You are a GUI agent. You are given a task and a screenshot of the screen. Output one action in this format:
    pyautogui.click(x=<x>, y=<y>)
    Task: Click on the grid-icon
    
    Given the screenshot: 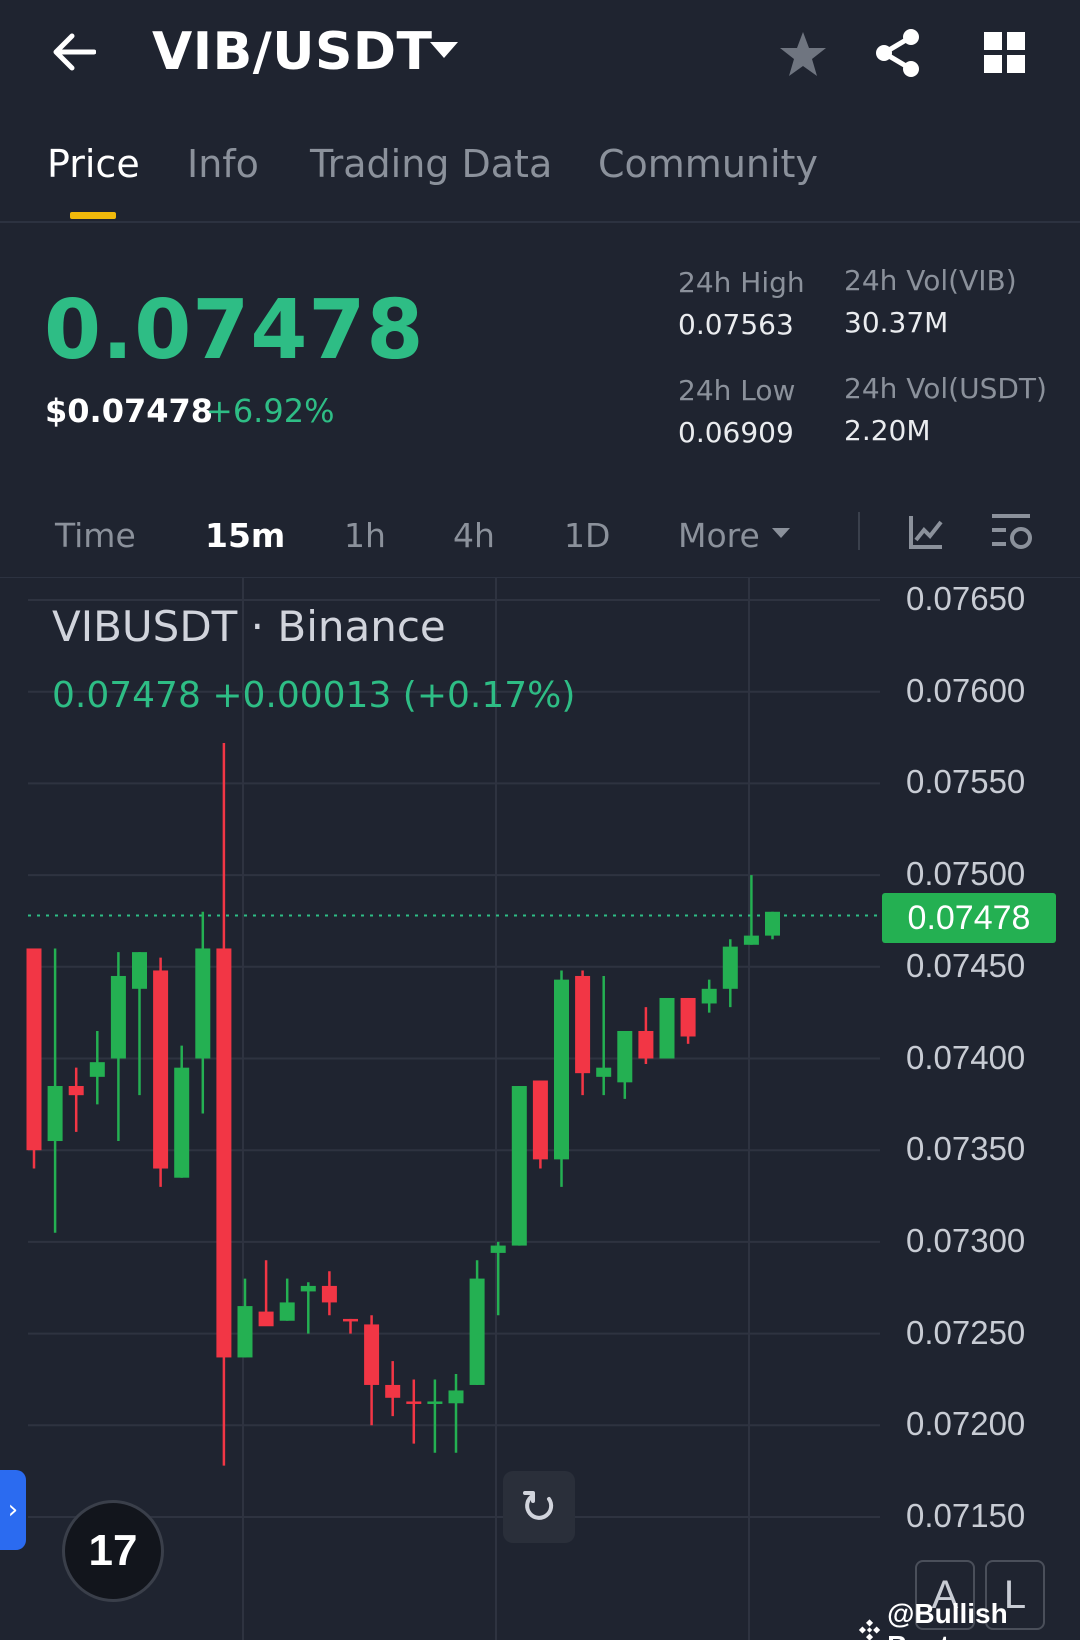 What is the action you would take?
    pyautogui.click(x=1005, y=53)
    